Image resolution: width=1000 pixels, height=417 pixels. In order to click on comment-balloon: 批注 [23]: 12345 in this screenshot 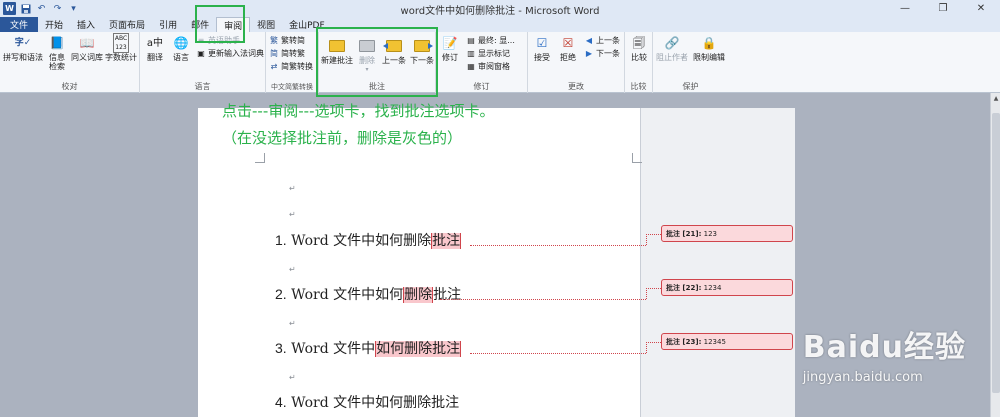, I will do `click(727, 341)`.